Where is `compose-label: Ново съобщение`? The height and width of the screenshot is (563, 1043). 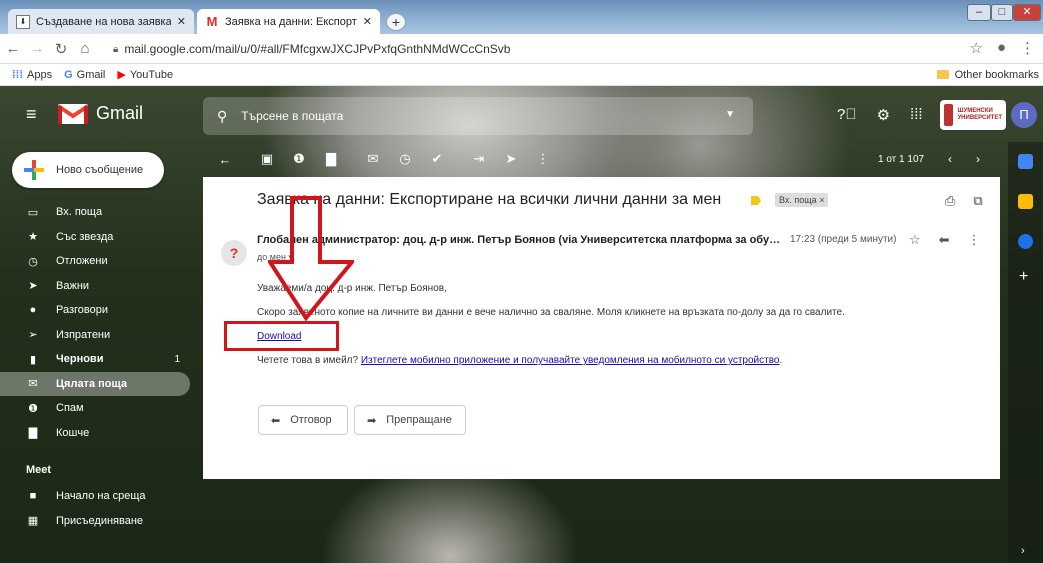 compose-label: Ново съобщение is located at coordinates (100, 170).